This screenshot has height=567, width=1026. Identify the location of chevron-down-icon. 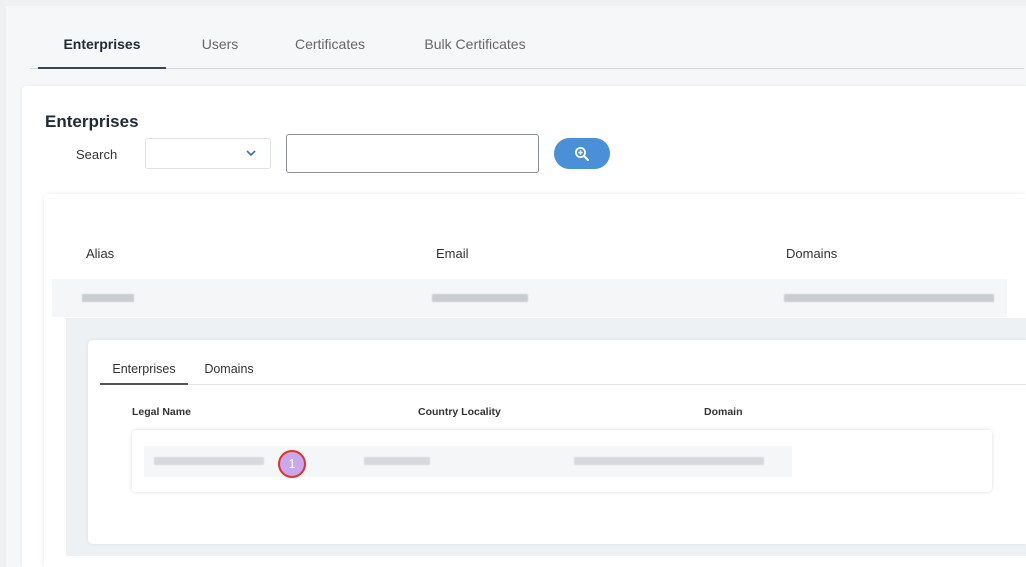
(251, 153).